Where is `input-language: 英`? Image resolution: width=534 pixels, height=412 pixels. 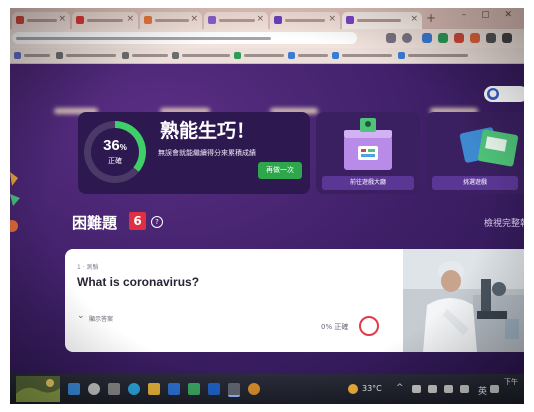
input-language: 英 is located at coordinates (482, 390).